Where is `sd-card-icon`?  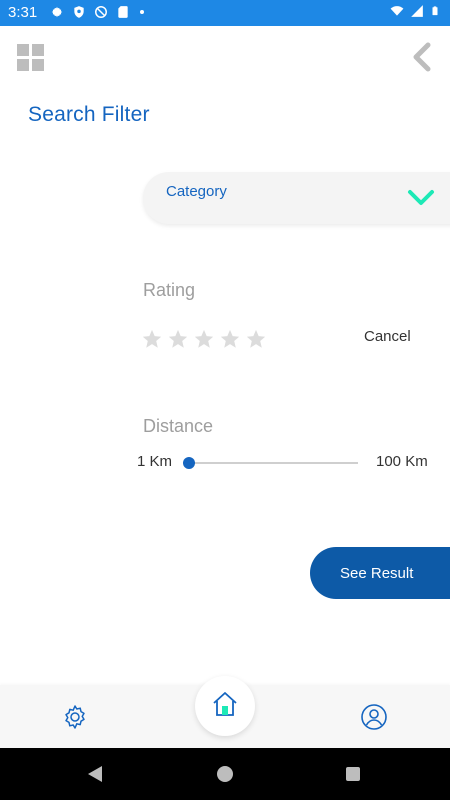 sd-card-icon is located at coordinates (123, 12).